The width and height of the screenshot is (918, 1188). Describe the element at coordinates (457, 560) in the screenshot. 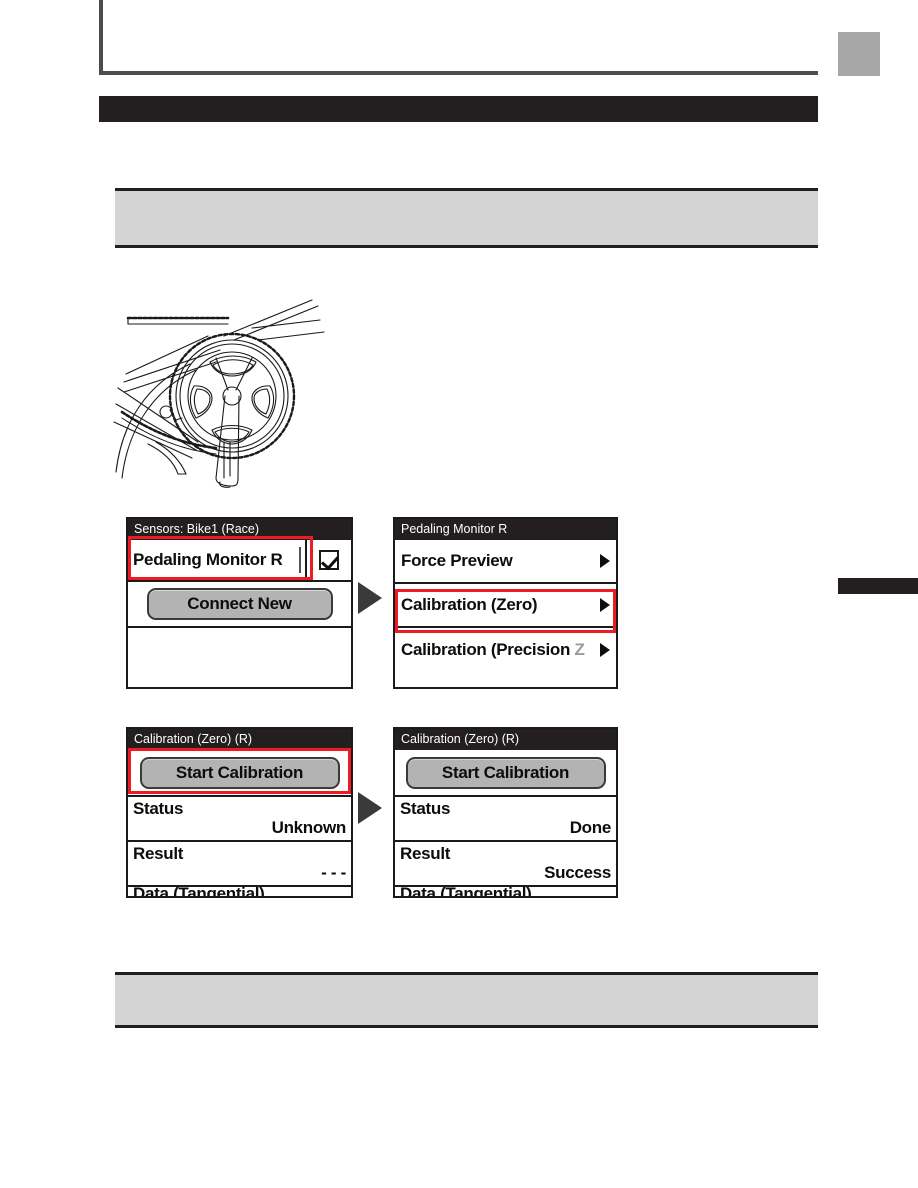

I see `menu-item-label: Force Preview` at that location.